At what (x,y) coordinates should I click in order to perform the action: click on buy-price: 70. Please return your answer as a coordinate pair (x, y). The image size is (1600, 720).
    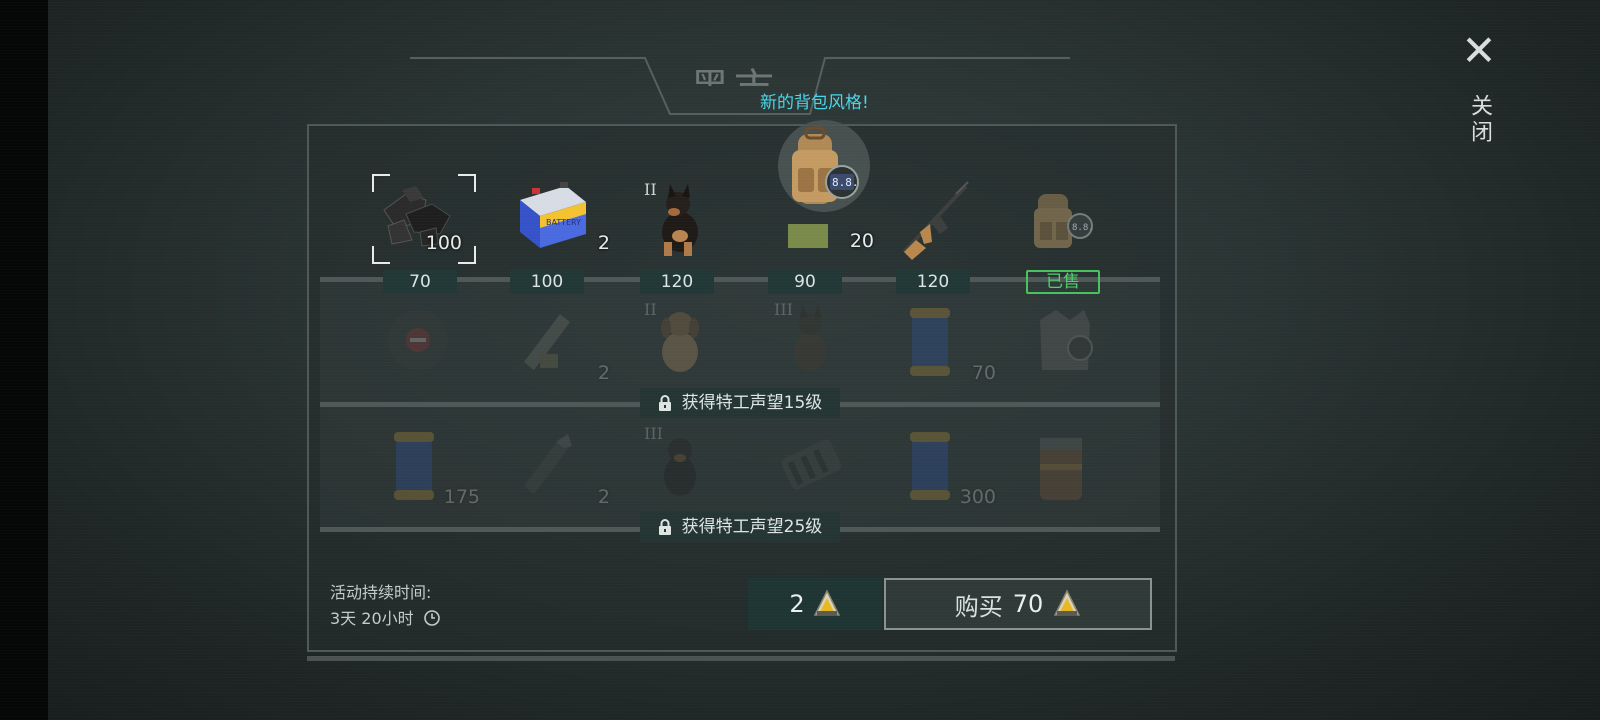
    Looking at the image, I should click on (1028, 604).